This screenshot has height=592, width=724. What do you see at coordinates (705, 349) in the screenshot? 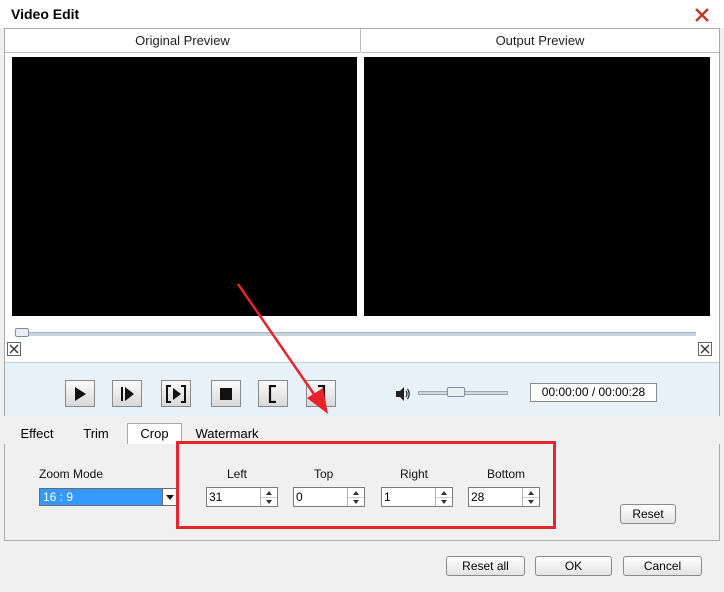
I see `trim-end-scissor-icon` at bounding box center [705, 349].